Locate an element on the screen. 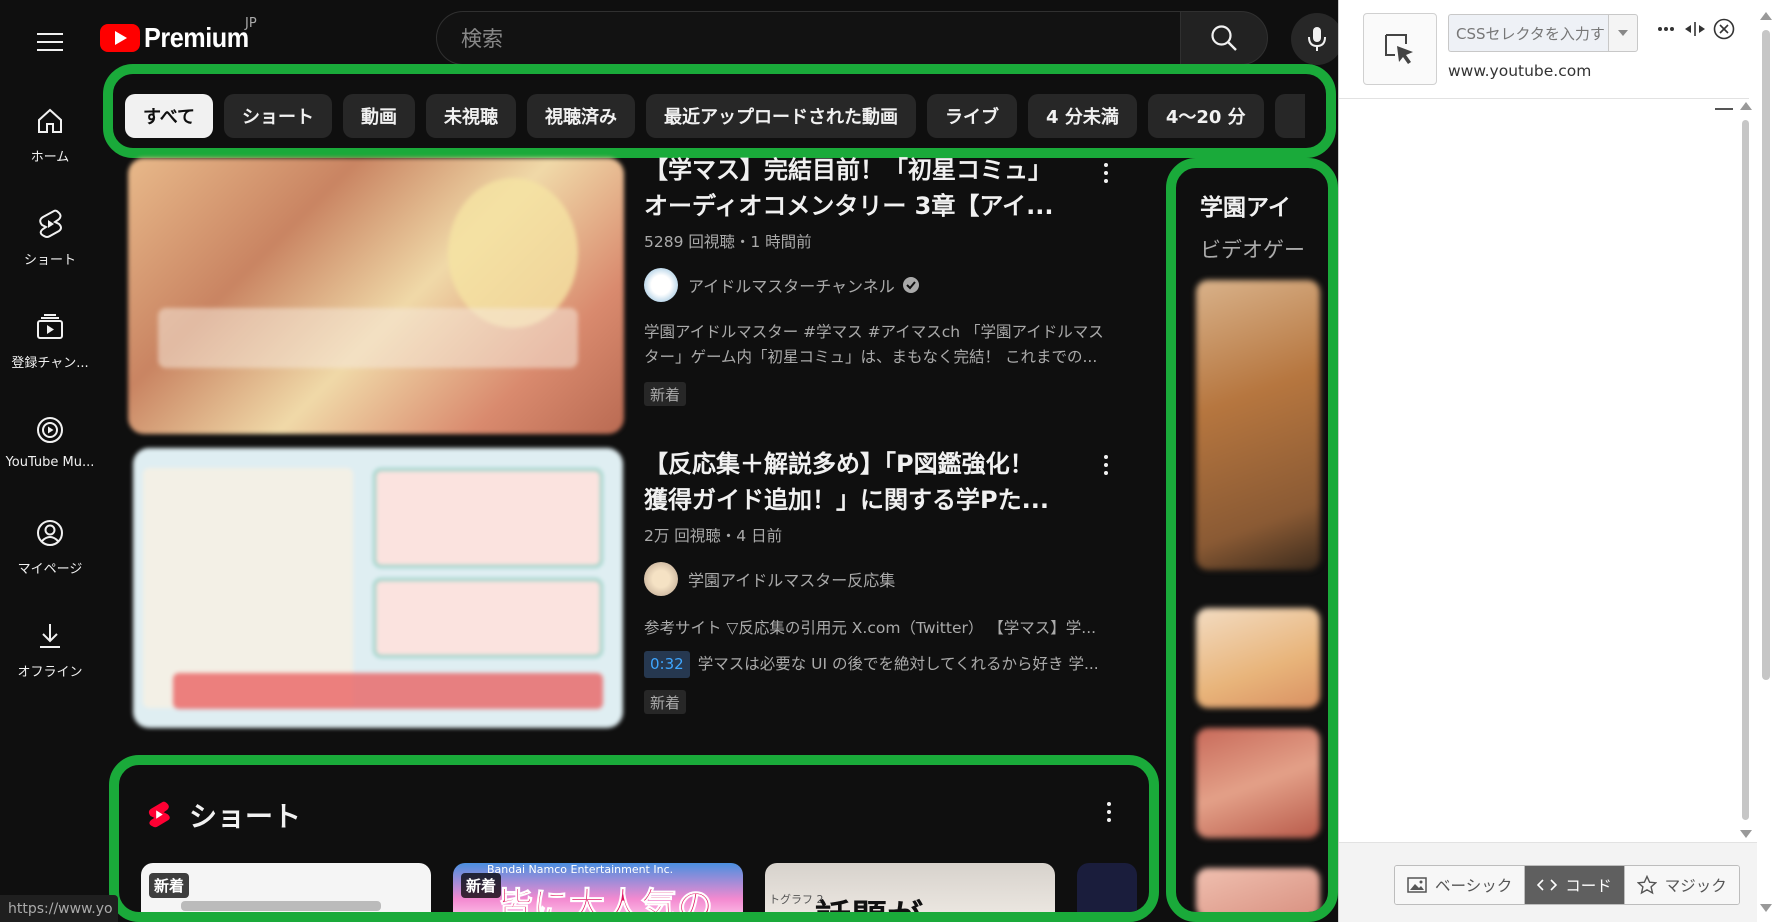  css-selector-dropdown is located at coordinates (1623, 33).